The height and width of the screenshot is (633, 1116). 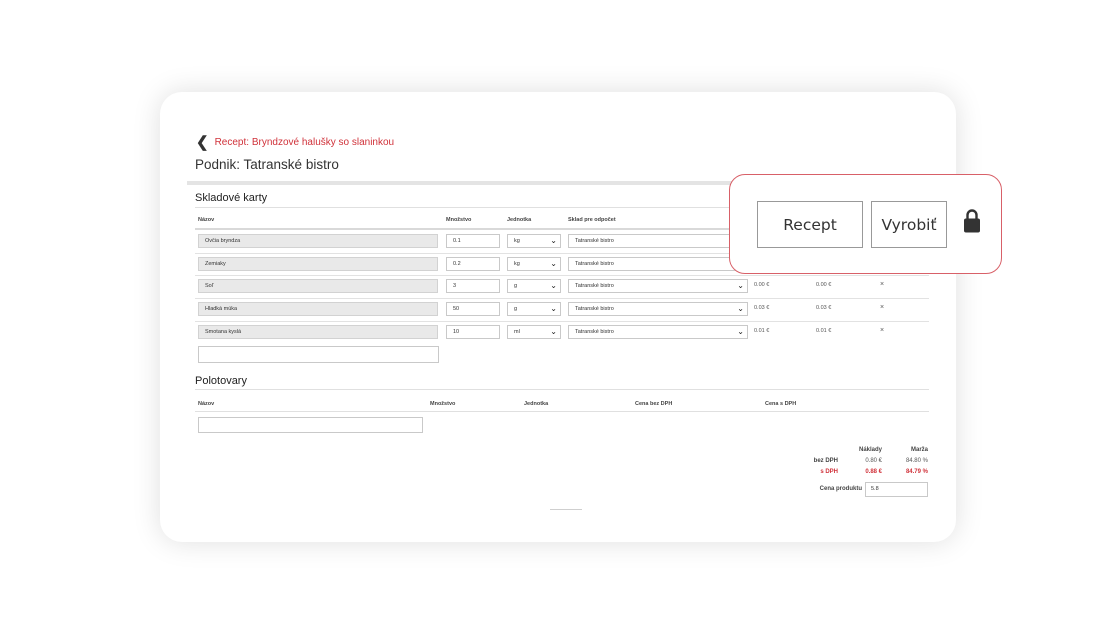 What do you see at coordinates (873, 461) in the screenshot?
I see `summary-net-cost: 0.80 €` at bounding box center [873, 461].